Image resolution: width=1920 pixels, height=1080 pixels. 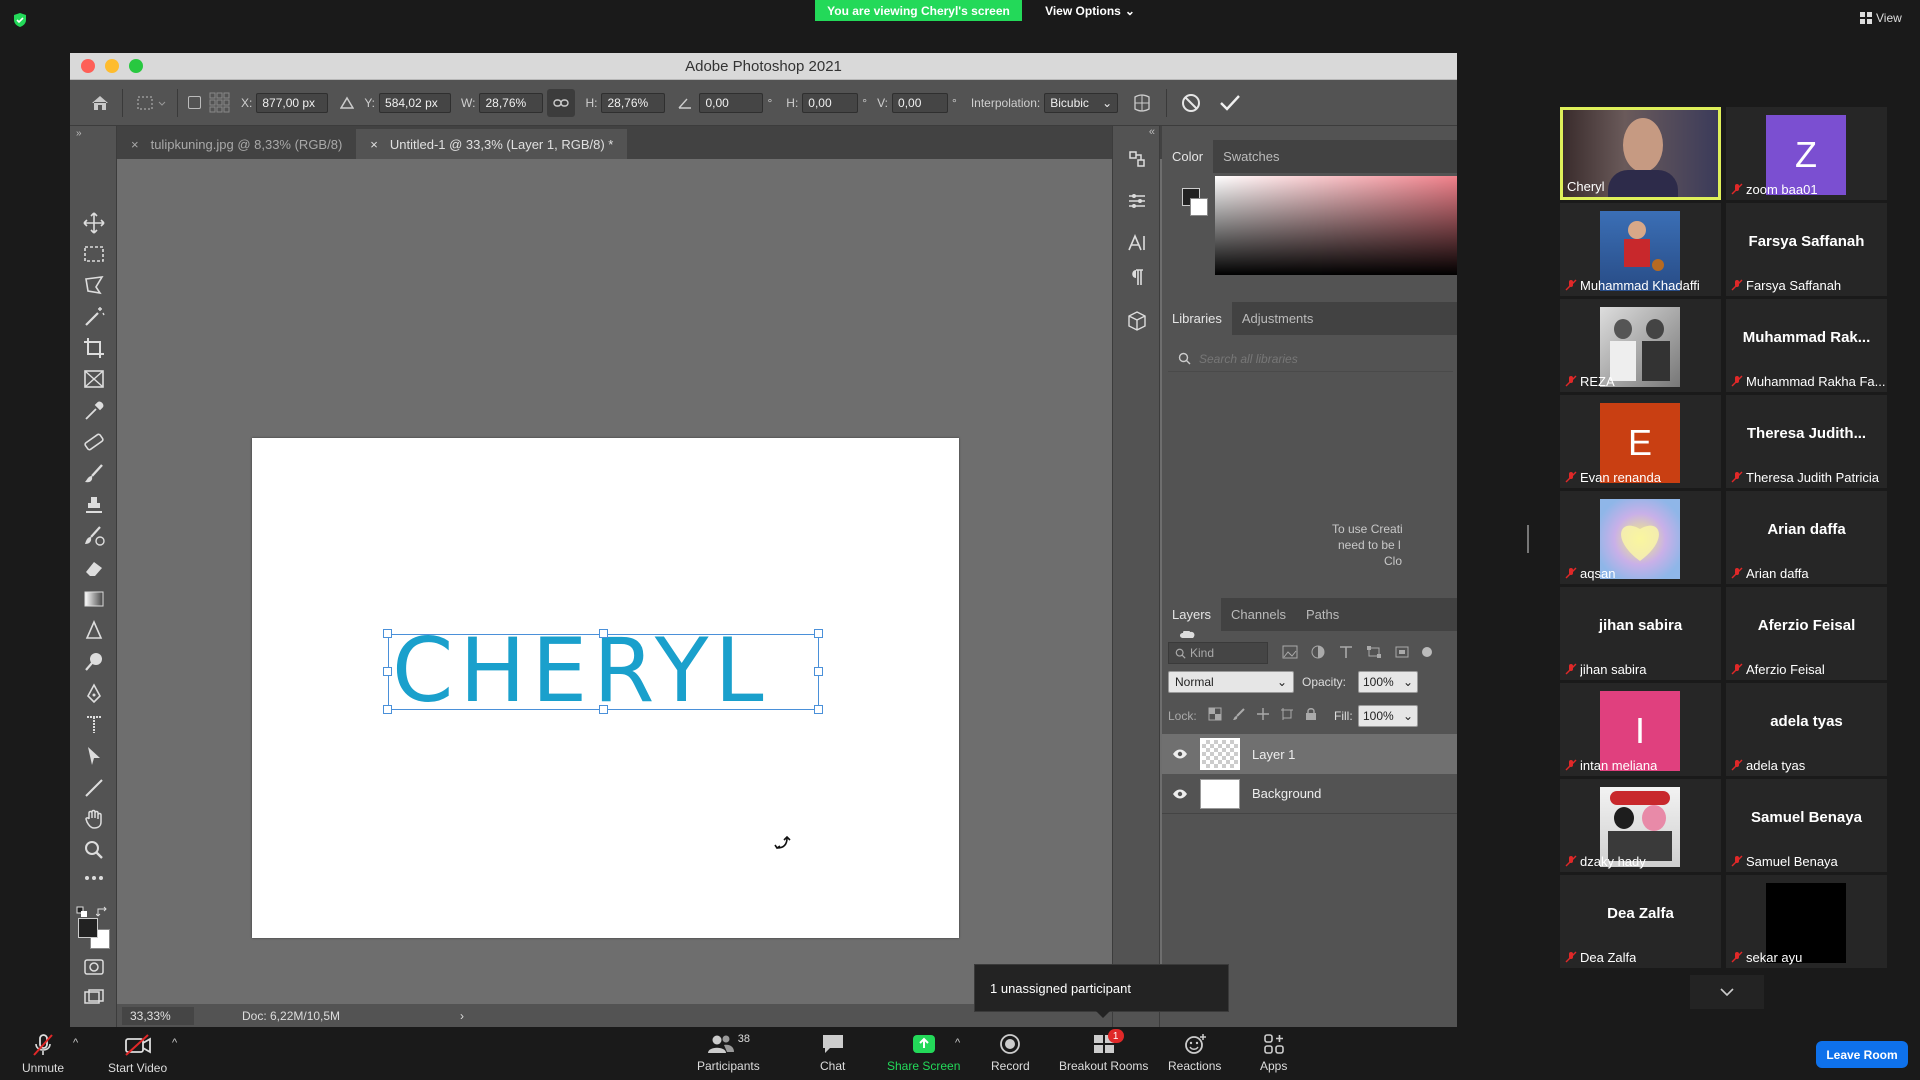 What do you see at coordinates (1640, 249) in the screenshot?
I see `participant-tile: Muhammad Khadaffi` at bounding box center [1640, 249].